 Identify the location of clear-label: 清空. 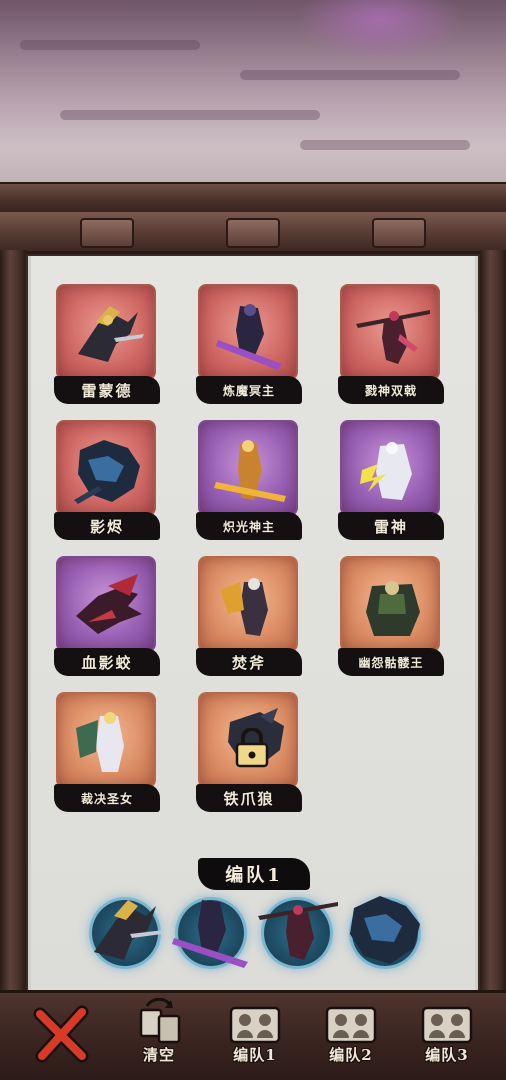
(158, 1055).